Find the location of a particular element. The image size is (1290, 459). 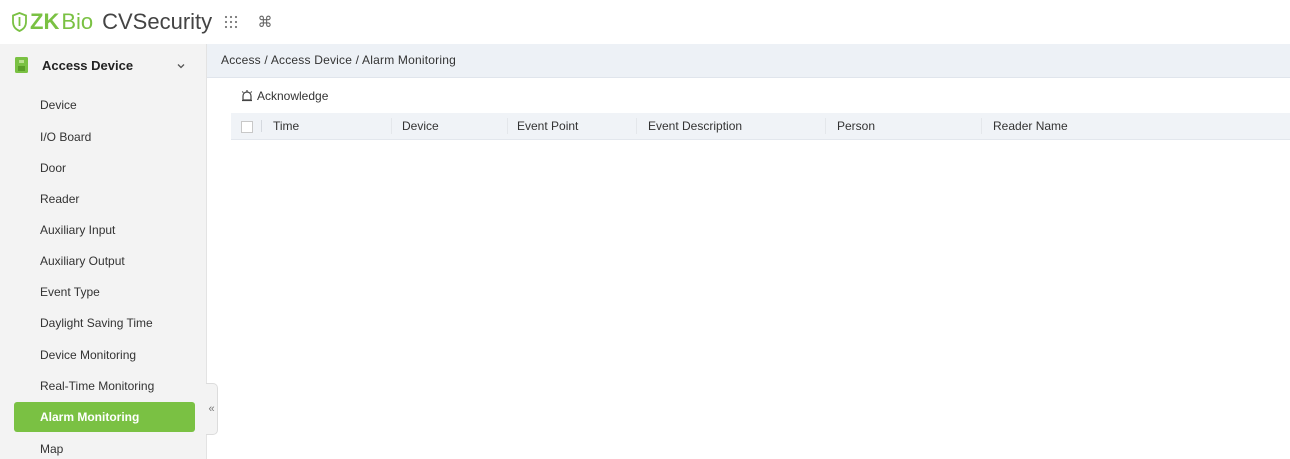

sidebar-item-map: Map is located at coordinates (104, 446).